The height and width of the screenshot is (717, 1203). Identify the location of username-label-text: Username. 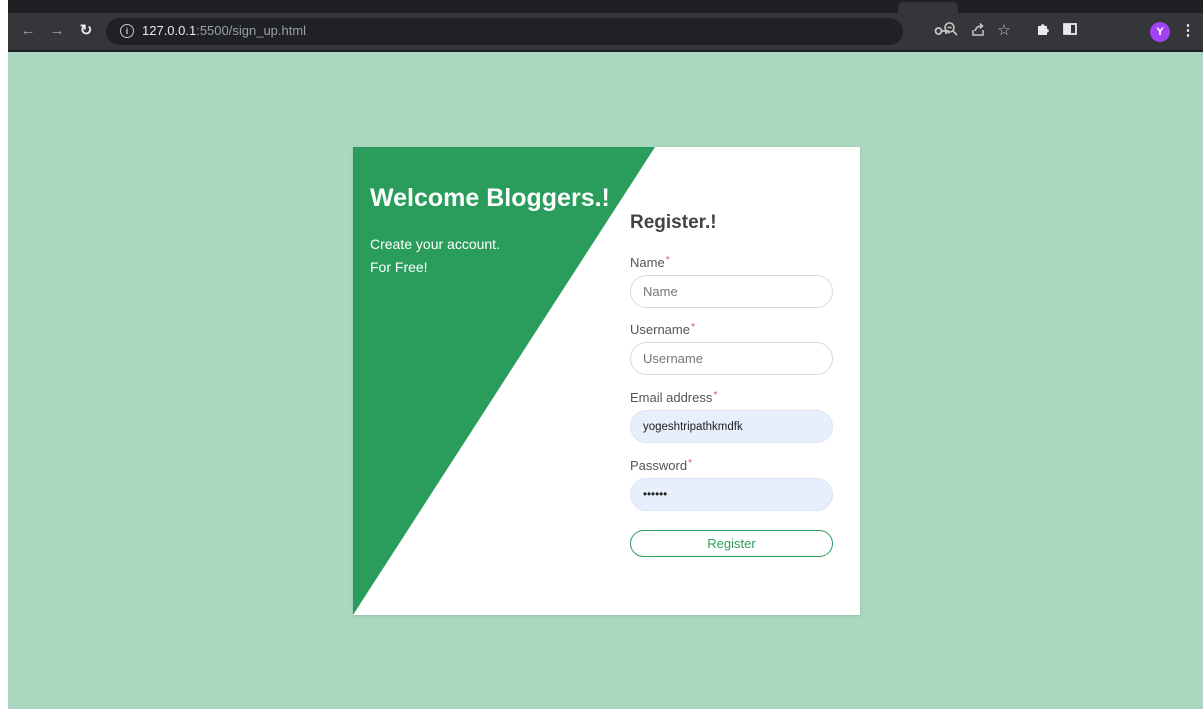
(660, 329).